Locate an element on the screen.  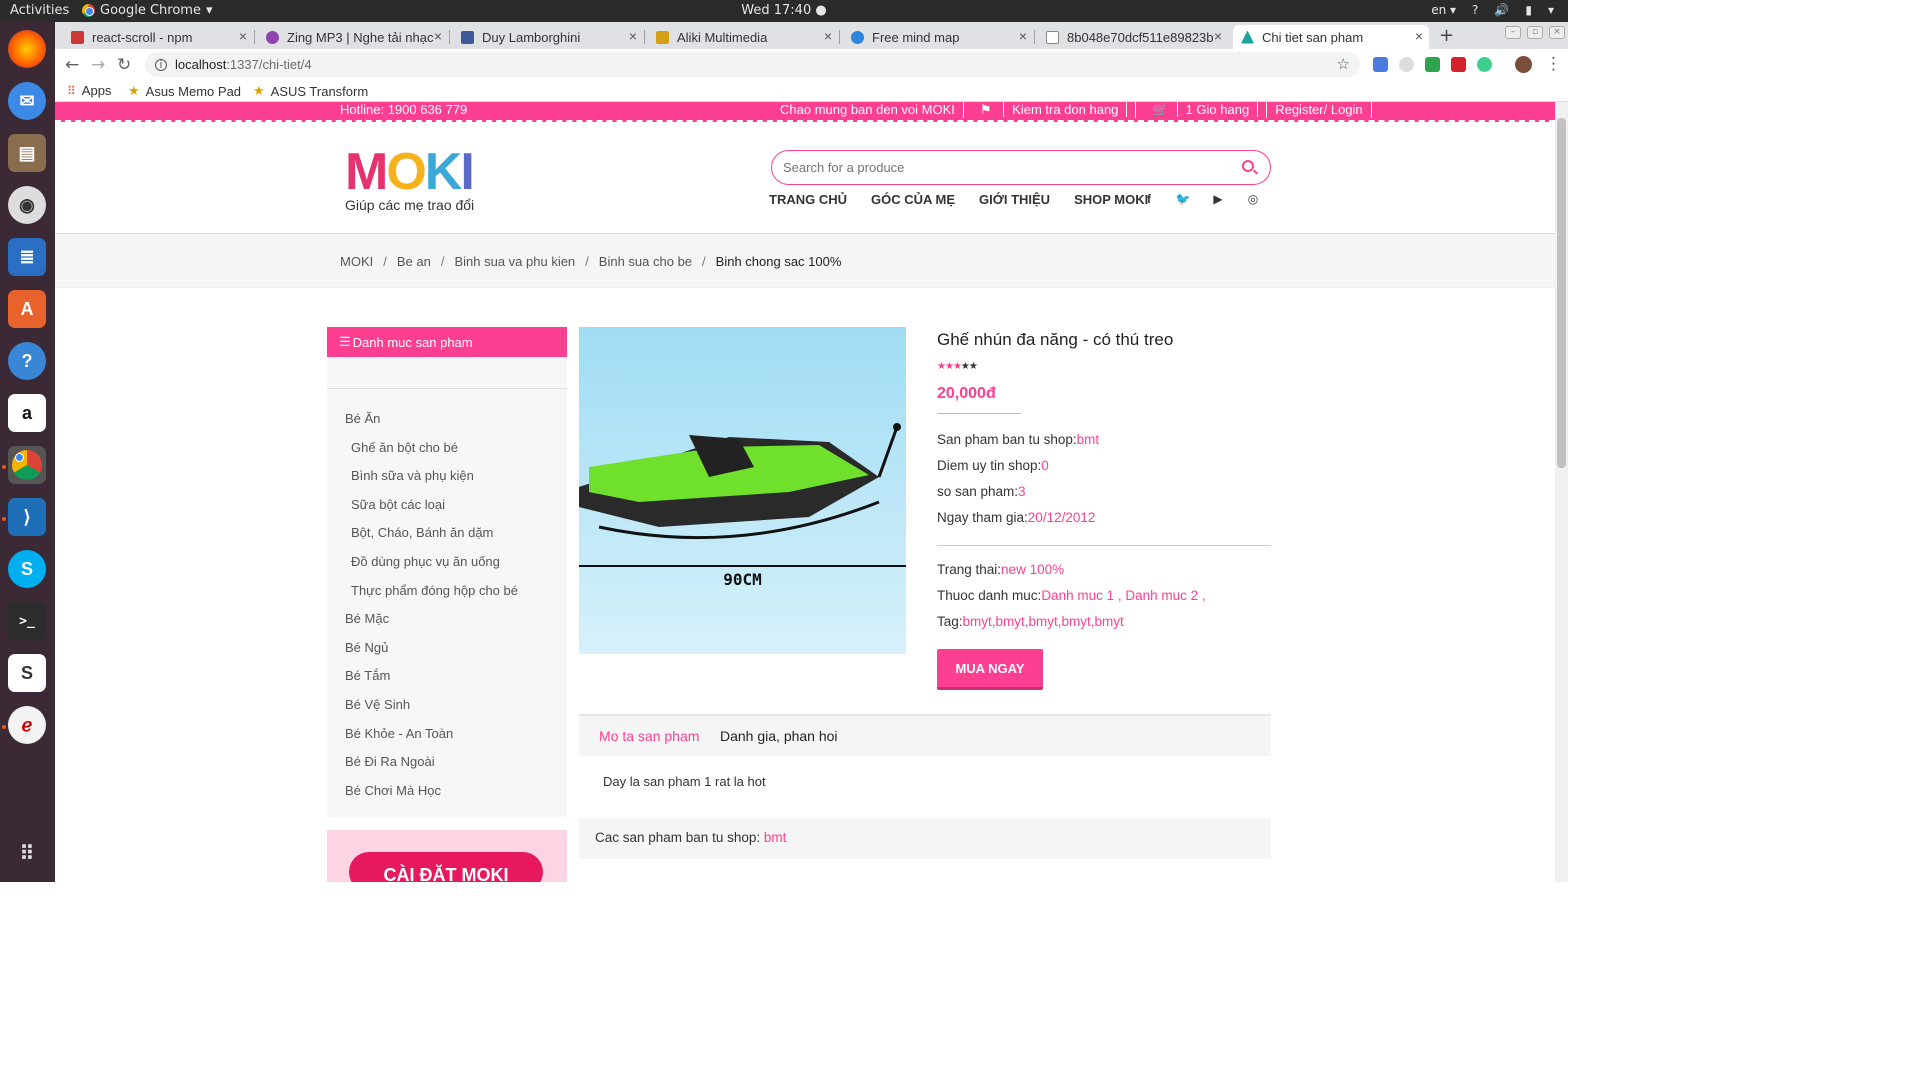
help-icon: ? is located at coordinates (1475, 10).